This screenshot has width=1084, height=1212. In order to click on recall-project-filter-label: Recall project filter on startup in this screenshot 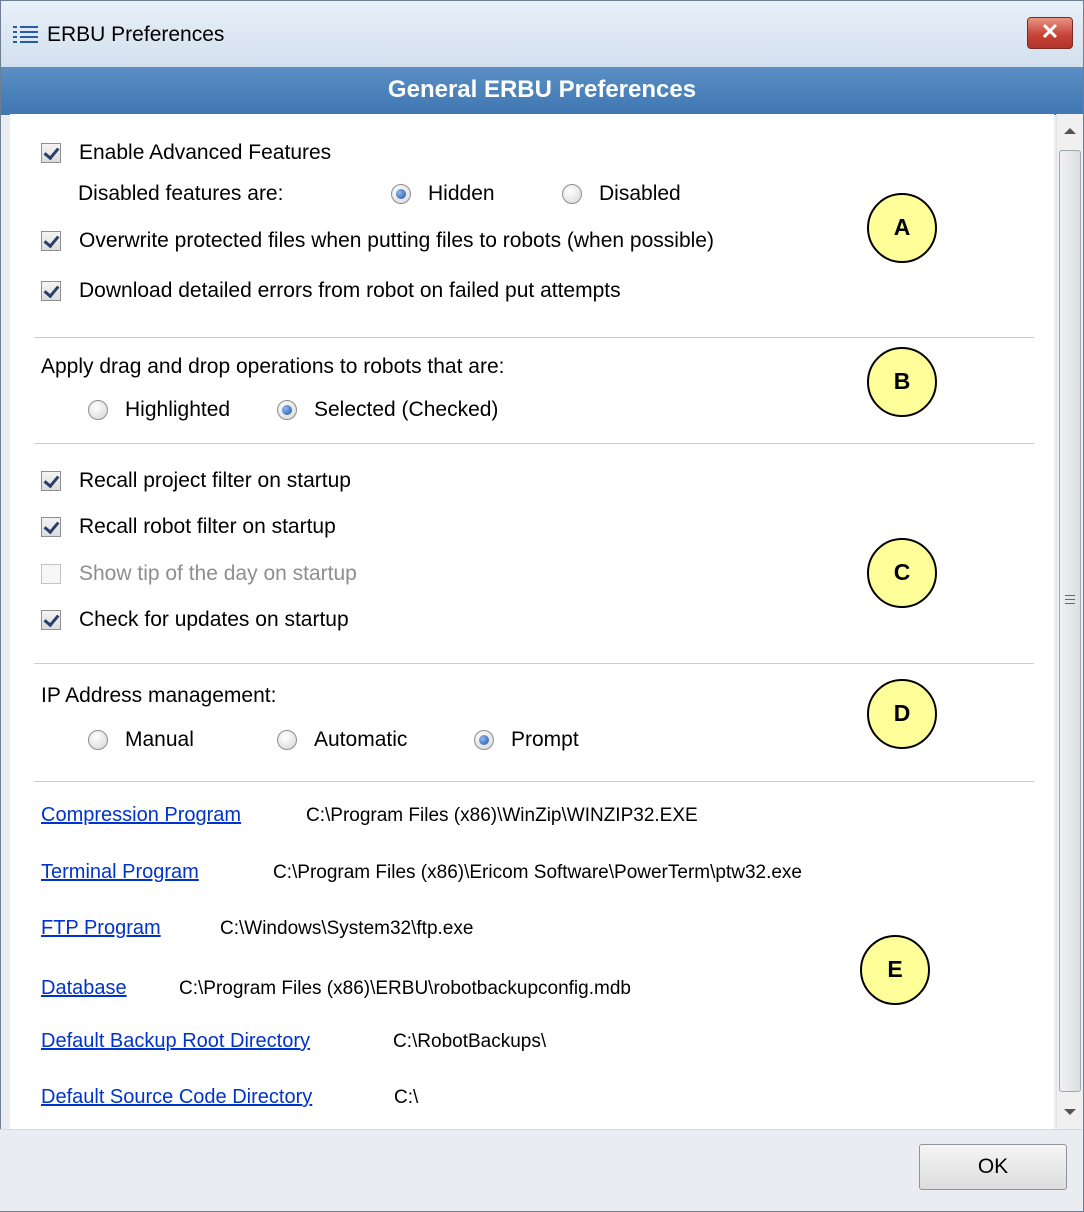, I will do `click(215, 481)`.